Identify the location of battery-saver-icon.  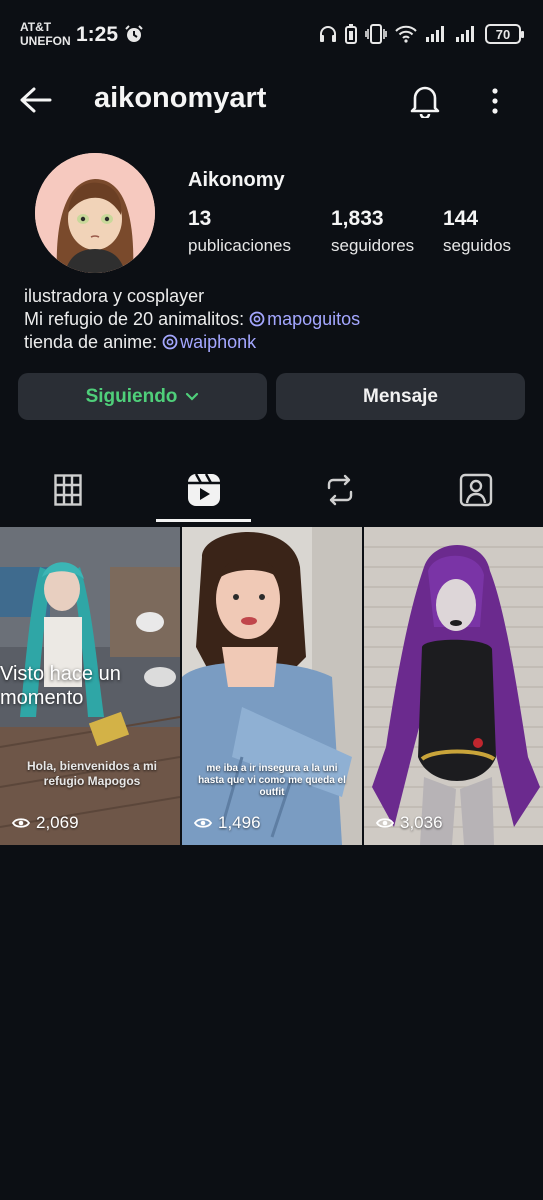
(351, 34).